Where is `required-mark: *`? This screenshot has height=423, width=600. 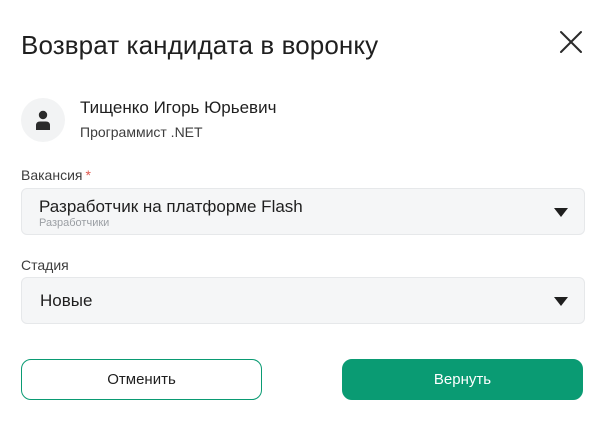
required-mark: * is located at coordinates (88, 175).